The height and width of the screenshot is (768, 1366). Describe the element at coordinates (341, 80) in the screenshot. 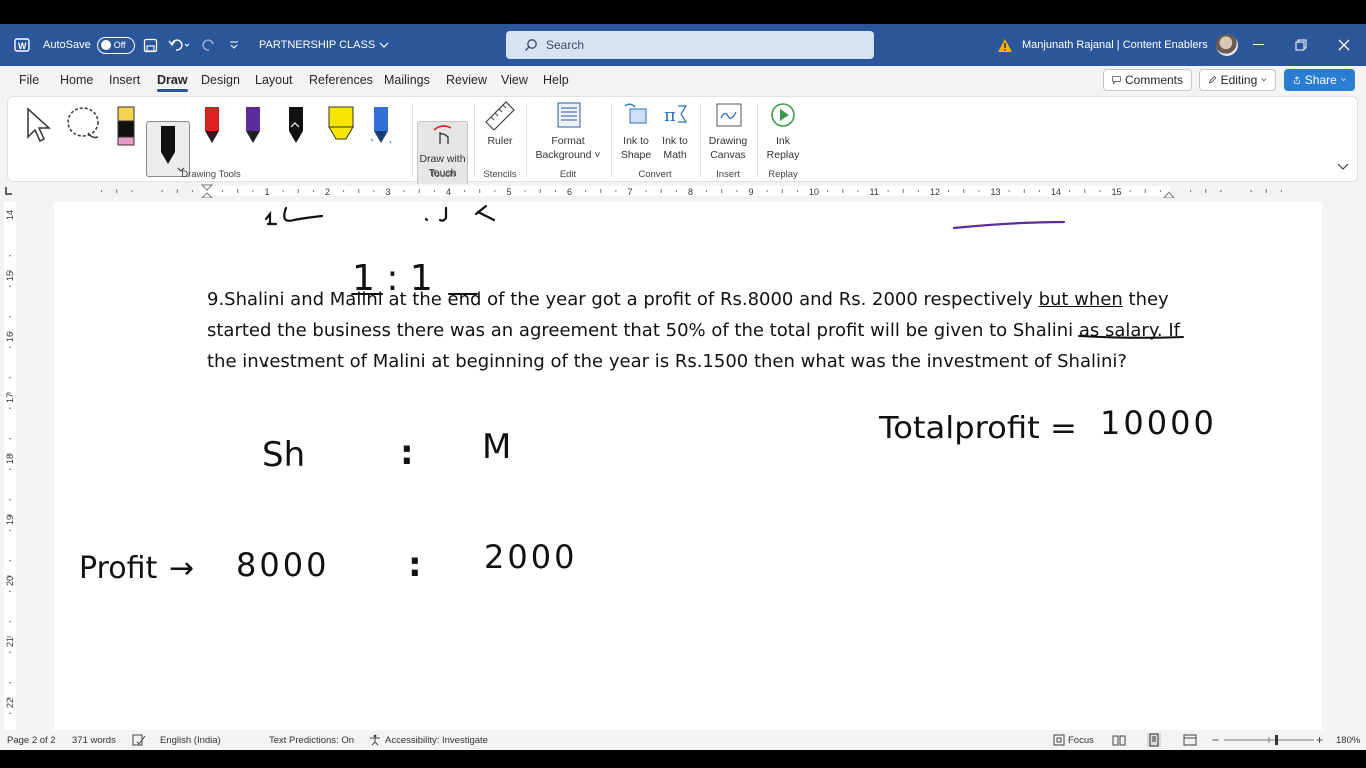

I see `tab-references: References` at that location.